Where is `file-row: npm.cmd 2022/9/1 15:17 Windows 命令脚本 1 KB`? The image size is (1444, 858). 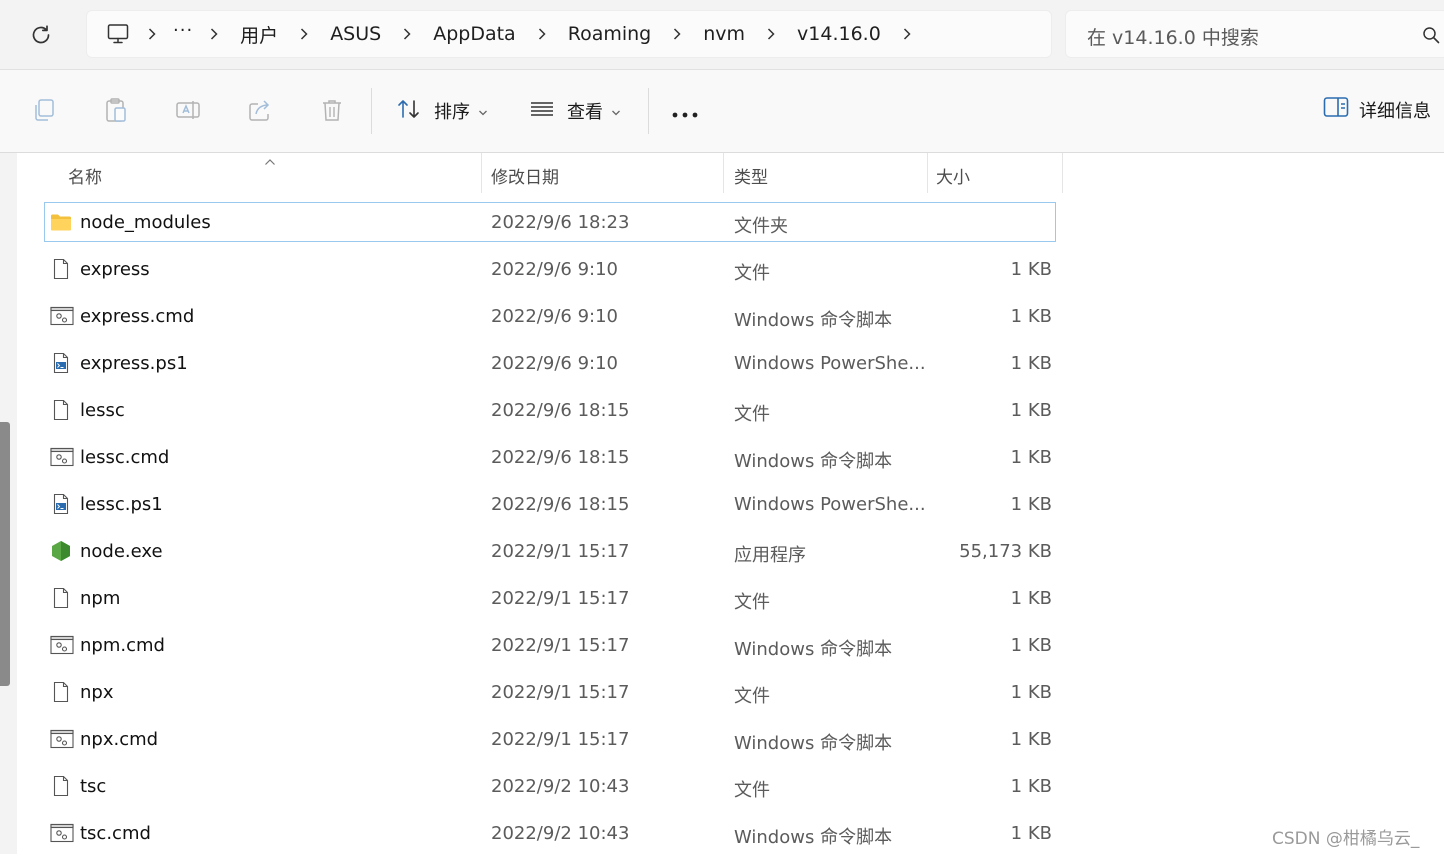
file-row: npm.cmd 2022/9/1 15:17 Windows 命令脚本 1 KB is located at coordinates (551, 646).